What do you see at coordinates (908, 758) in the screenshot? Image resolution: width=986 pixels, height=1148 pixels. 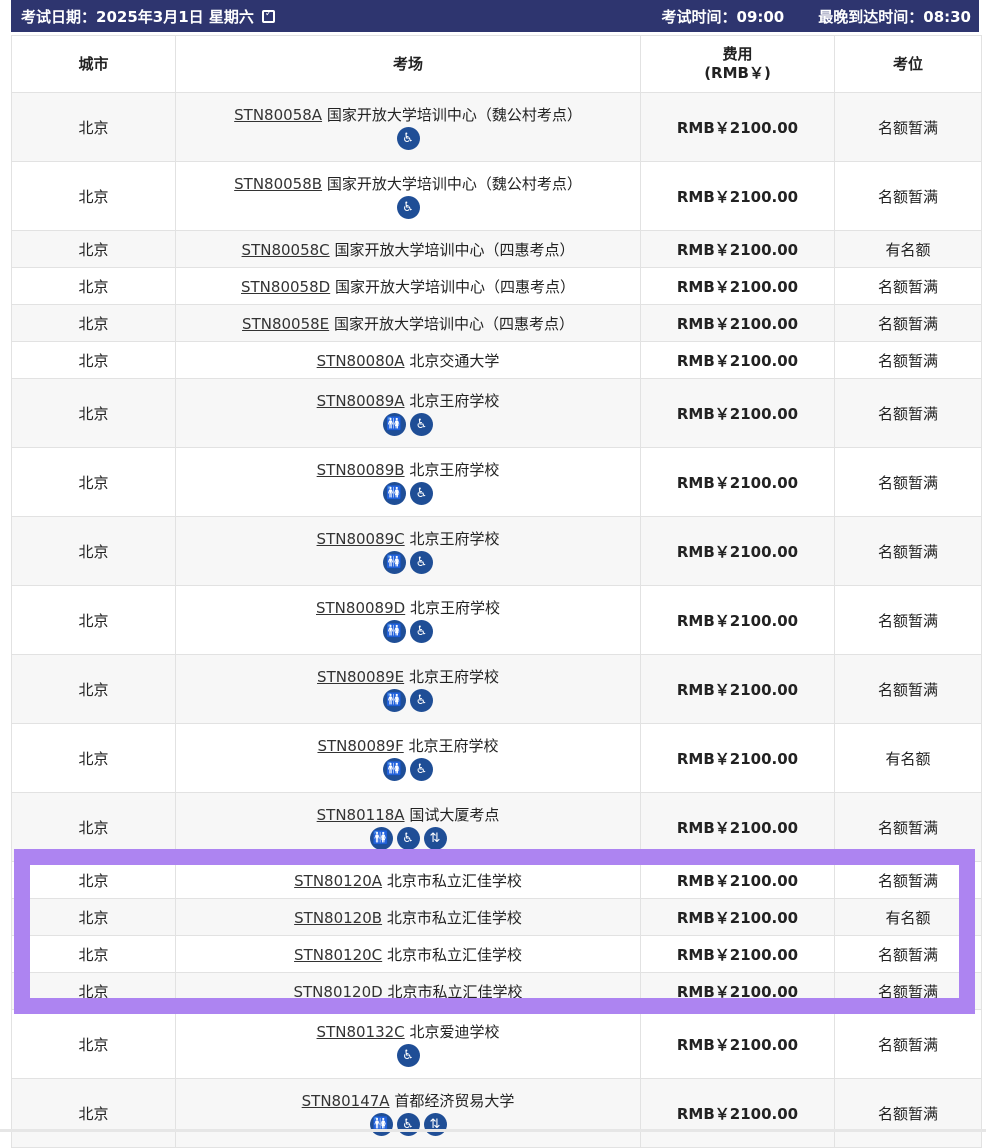 I see `seat-status-cell: 有名额` at bounding box center [908, 758].